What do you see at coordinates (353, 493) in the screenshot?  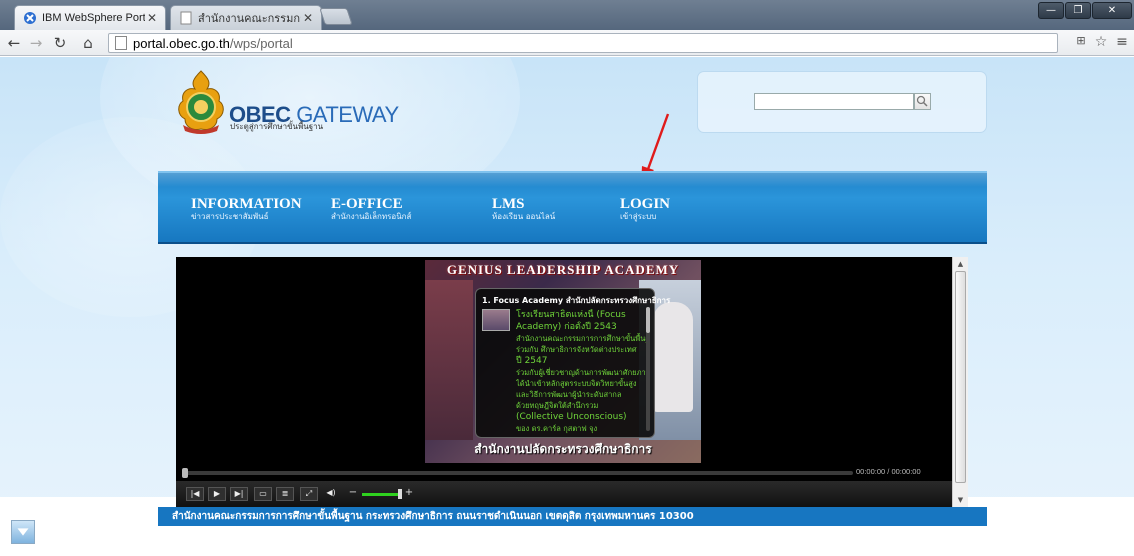 I see `volume-down-icon: −` at bounding box center [353, 493].